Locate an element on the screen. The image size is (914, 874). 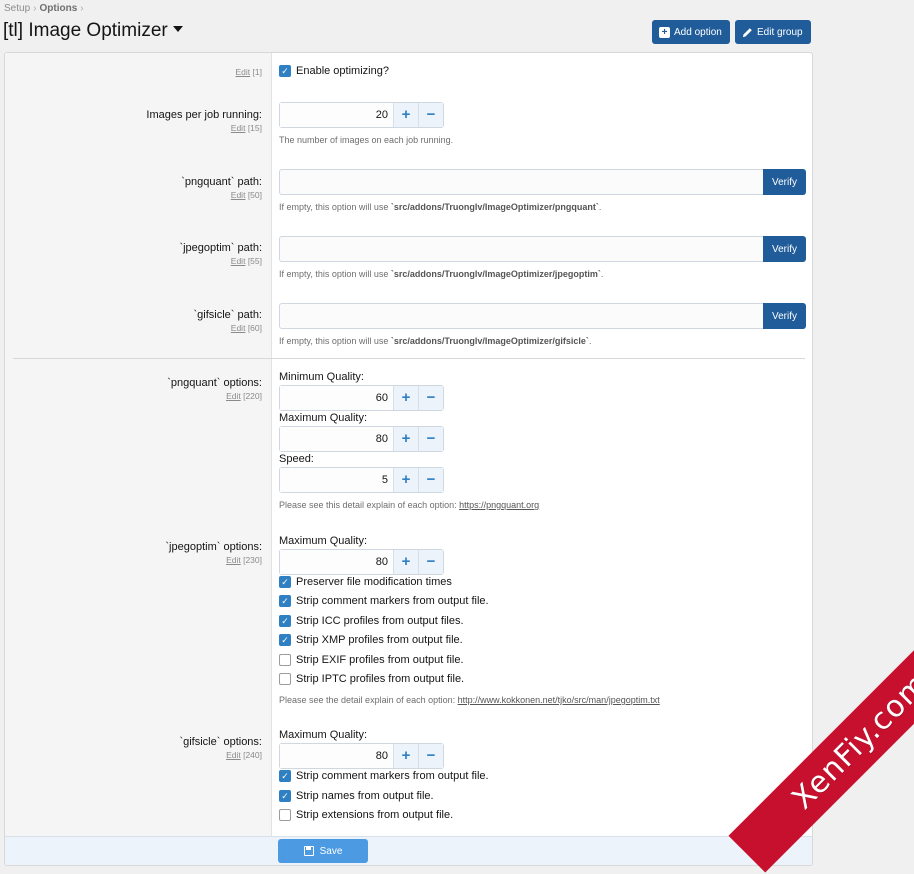
edit-id: [220] is located at coordinates (252, 396).